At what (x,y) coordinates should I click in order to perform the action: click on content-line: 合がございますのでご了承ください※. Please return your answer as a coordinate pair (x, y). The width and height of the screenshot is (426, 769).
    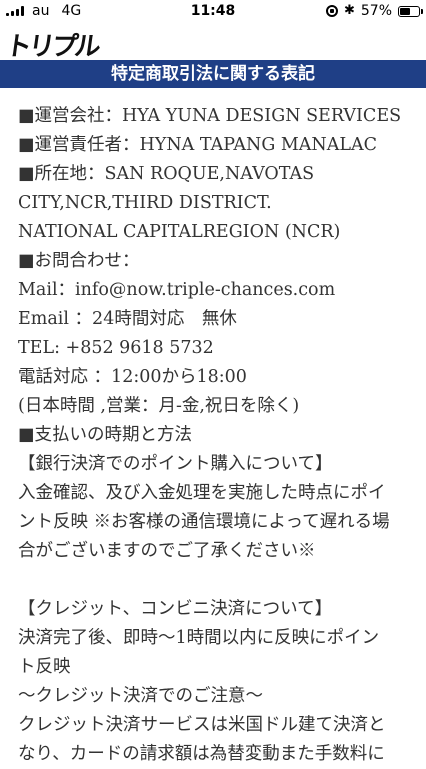
    Looking at the image, I should click on (167, 551).